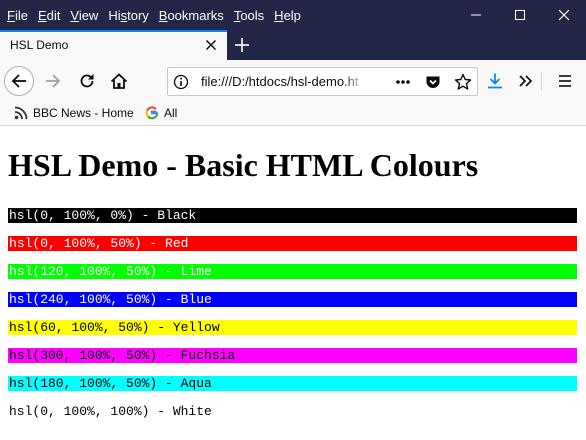  I want to click on plus-icon, so click(242, 45).